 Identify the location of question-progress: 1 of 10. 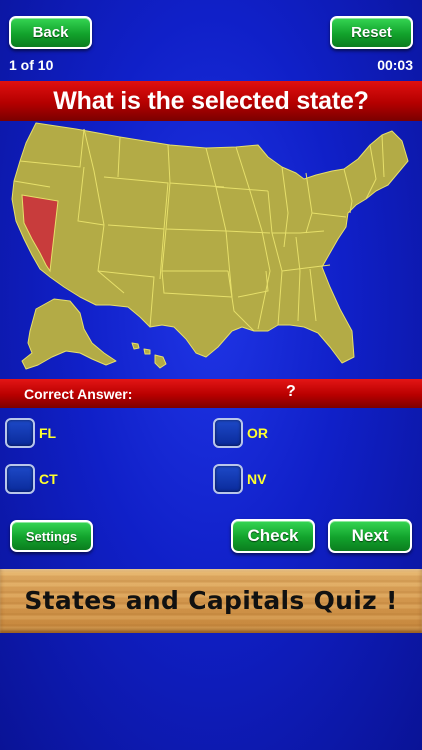
(31, 65).